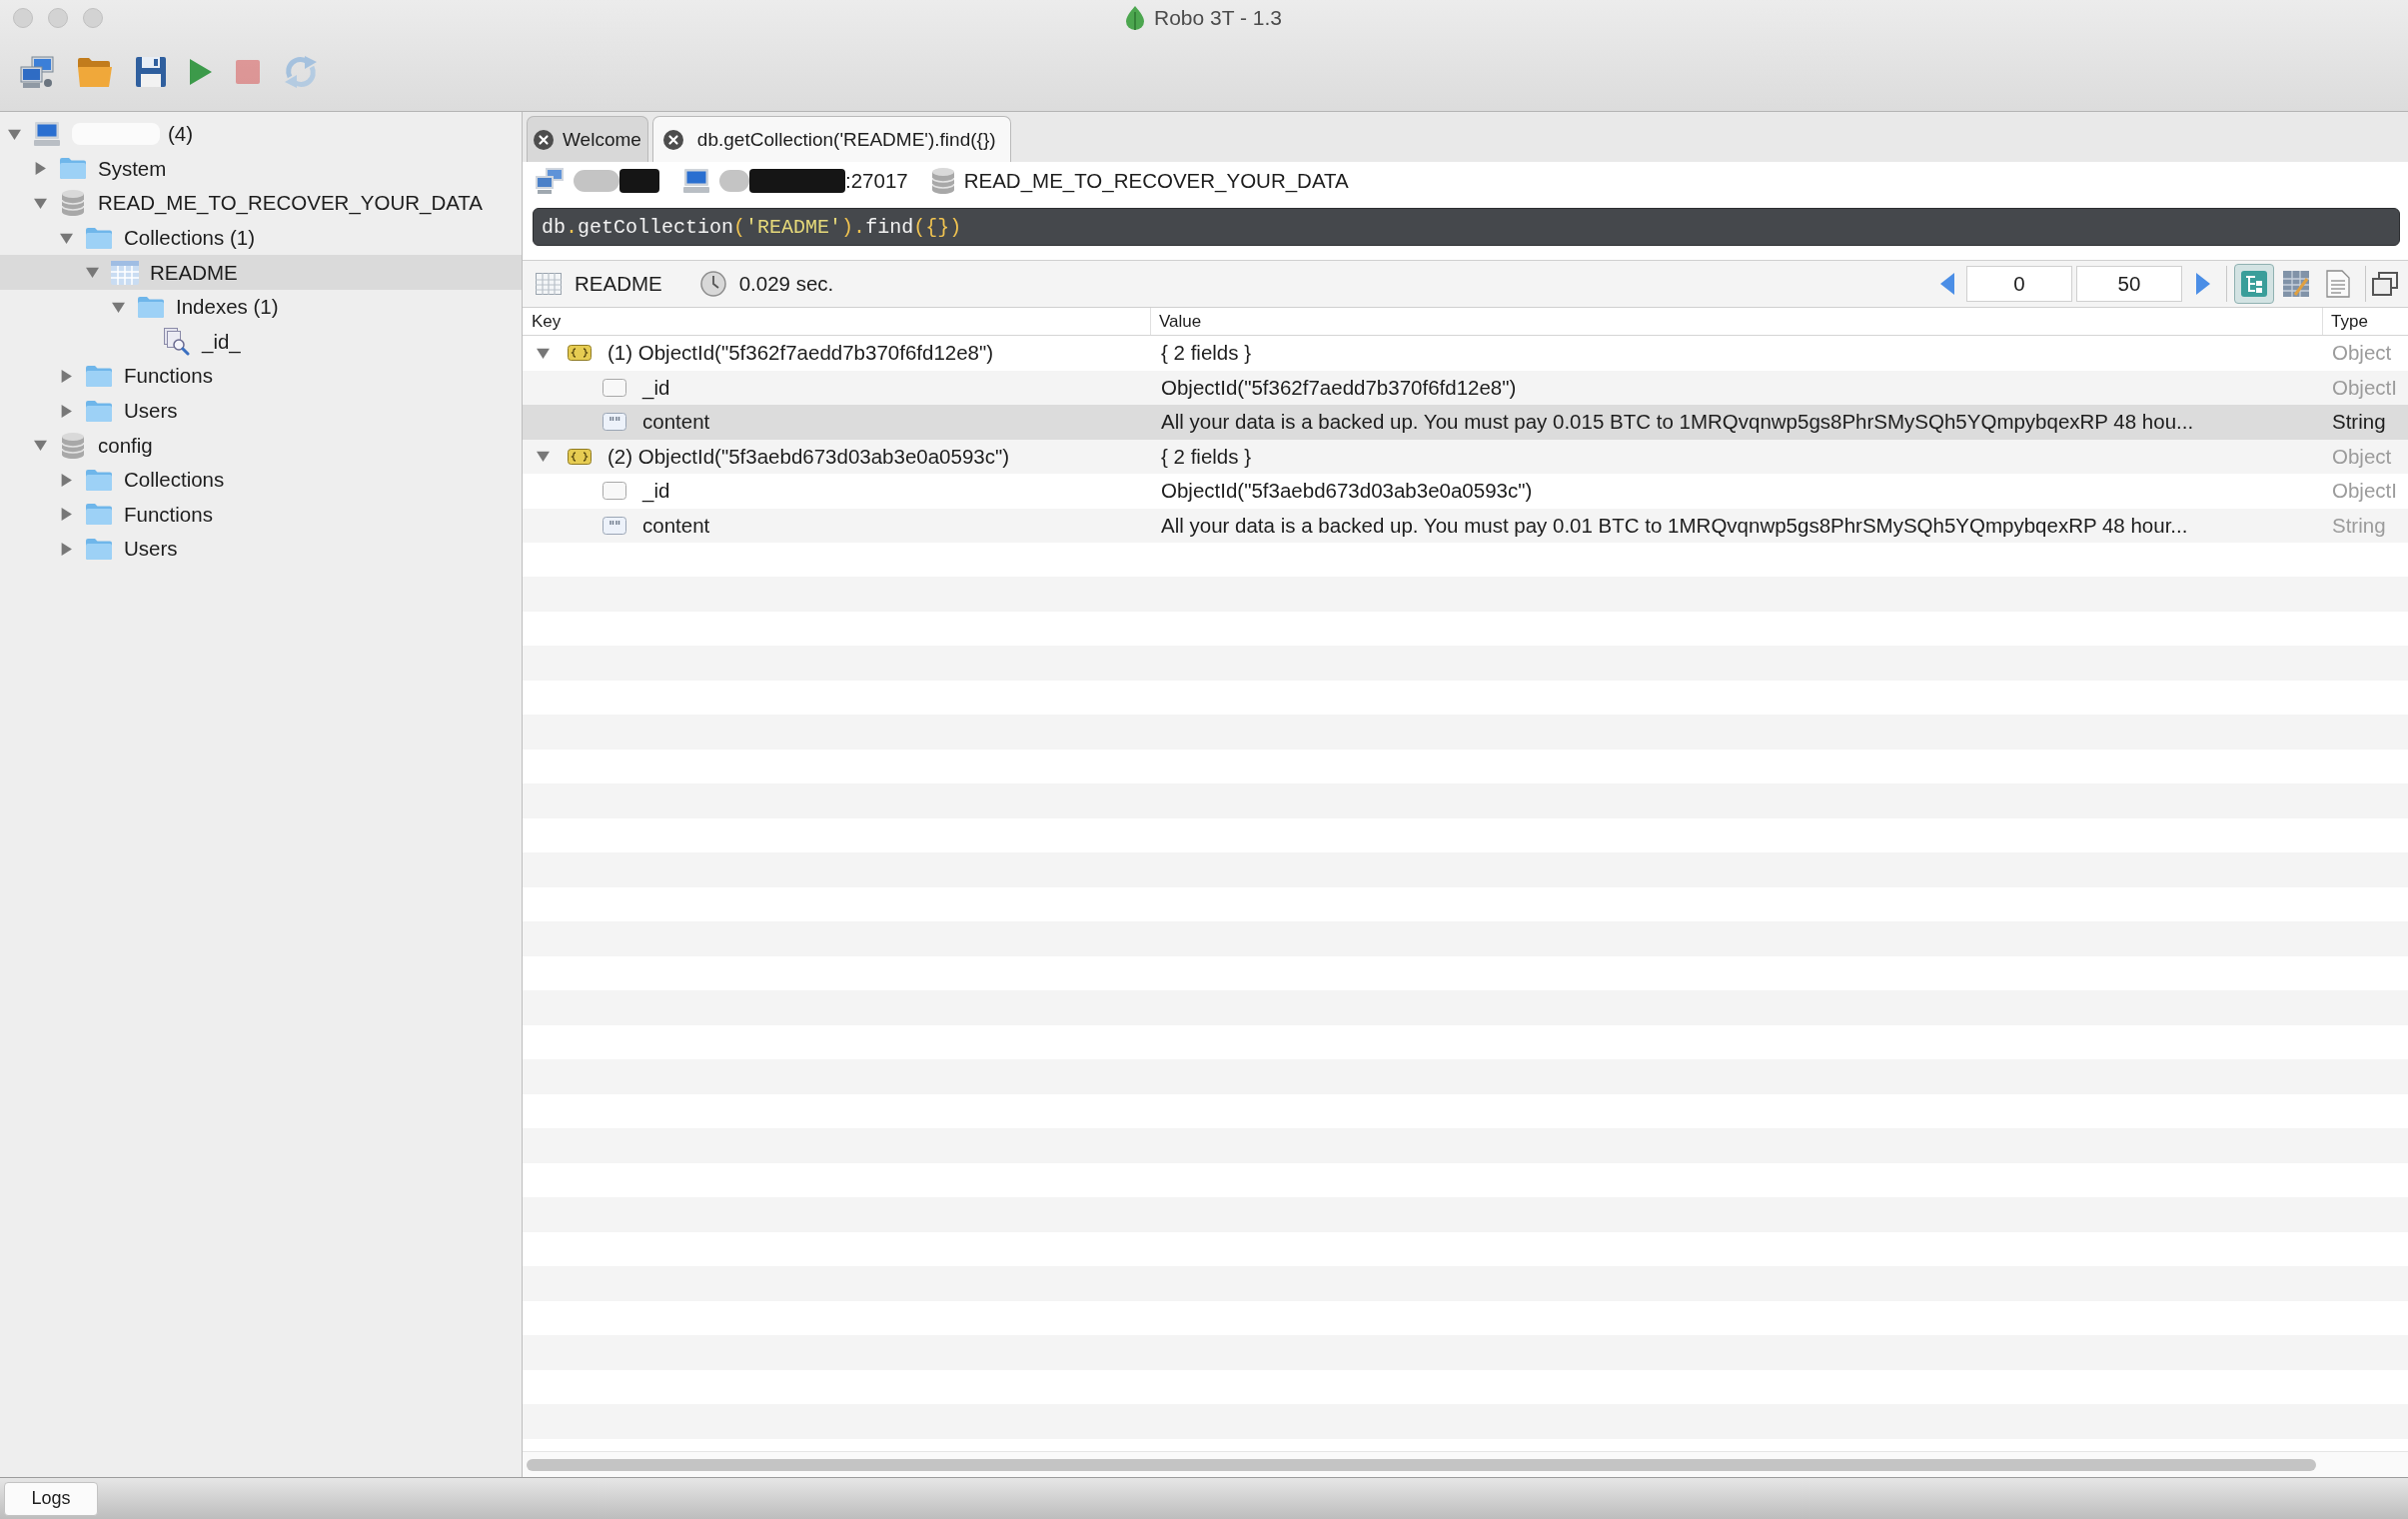  I want to click on field-name: (1) ObjectId("5f362f7aedd7b370f6fd12e8"), so click(800, 354).